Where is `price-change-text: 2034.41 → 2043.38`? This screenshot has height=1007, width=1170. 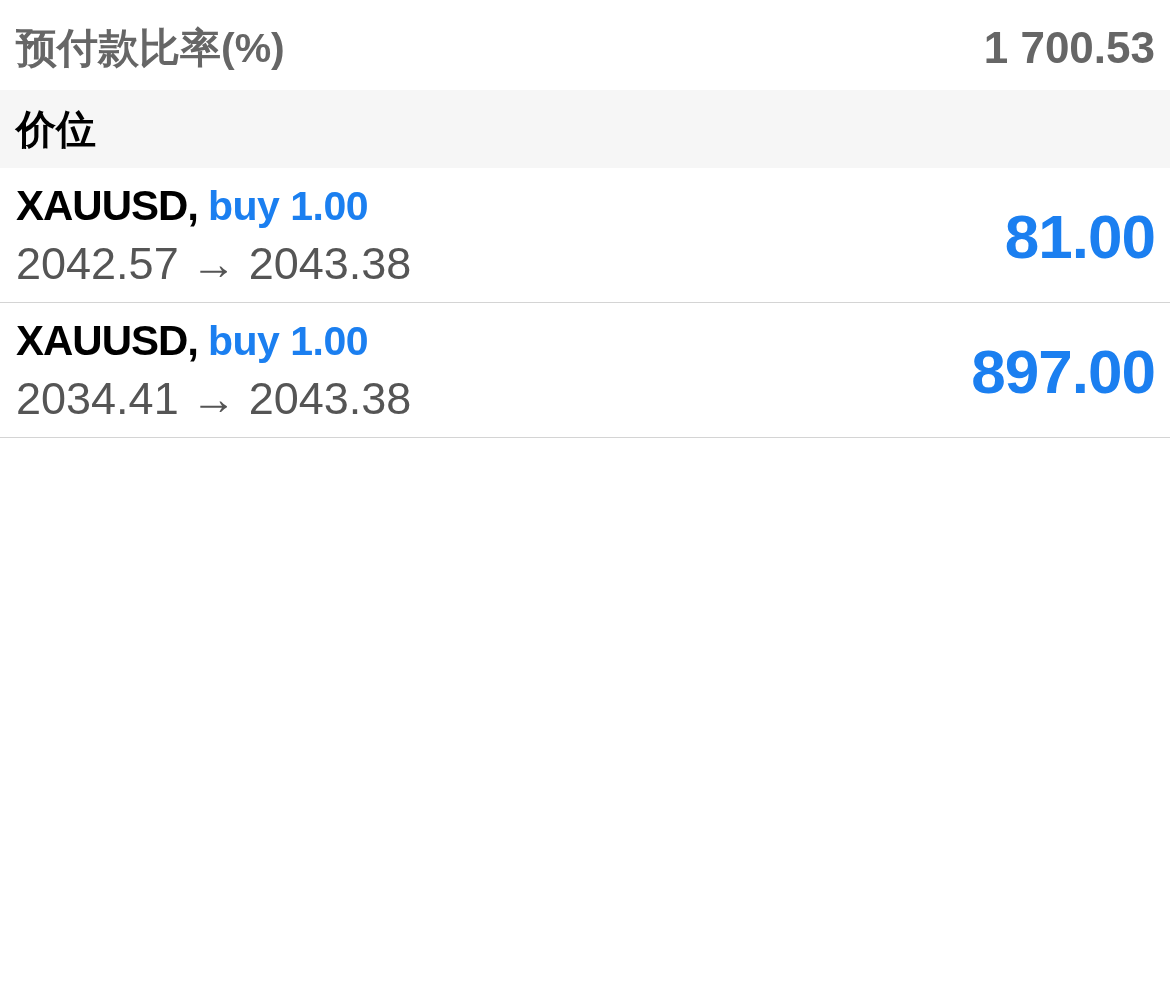
price-change-text: 2034.41 → 2043.38 is located at coordinates (214, 399).